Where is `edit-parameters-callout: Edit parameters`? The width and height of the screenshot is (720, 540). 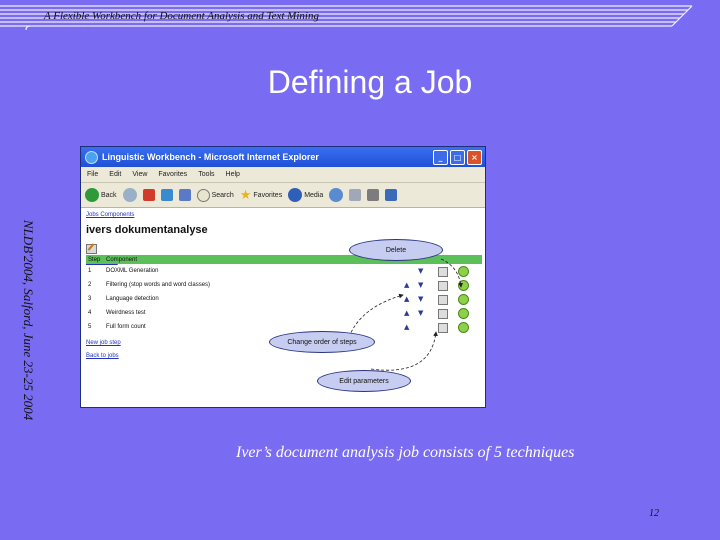
edit-parameters-callout: Edit parameters is located at coordinates (364, 381).